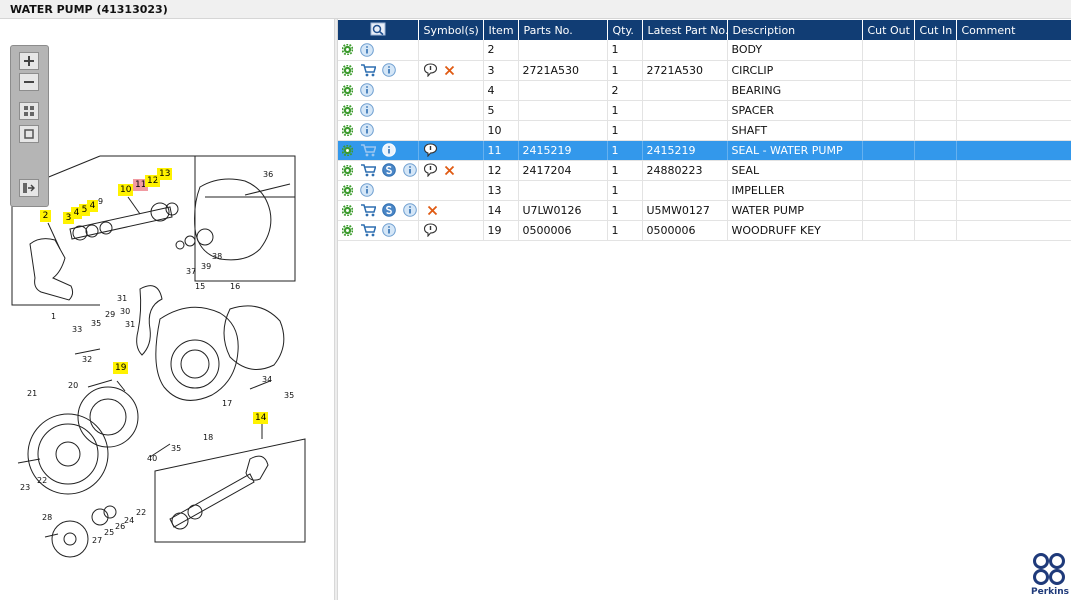 Image resolution: width=1071 pixels, height=600 pixels. What do you see at coordinates (121, 368) in the screenshot?
I see `callout-19: 19` at bounding box center [121, 368].